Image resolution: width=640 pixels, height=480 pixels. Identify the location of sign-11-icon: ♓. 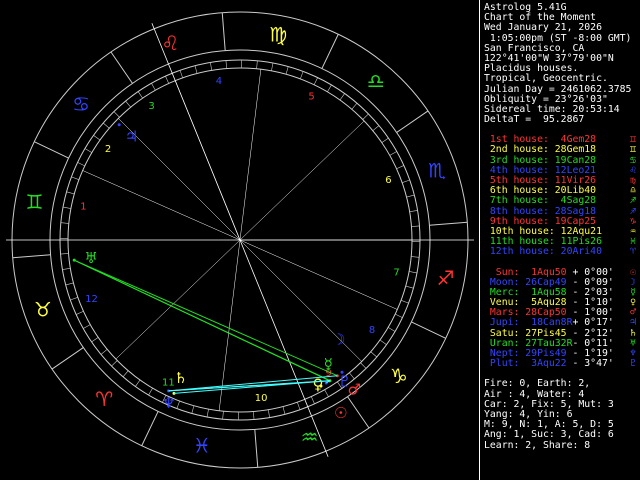
(202, 445).